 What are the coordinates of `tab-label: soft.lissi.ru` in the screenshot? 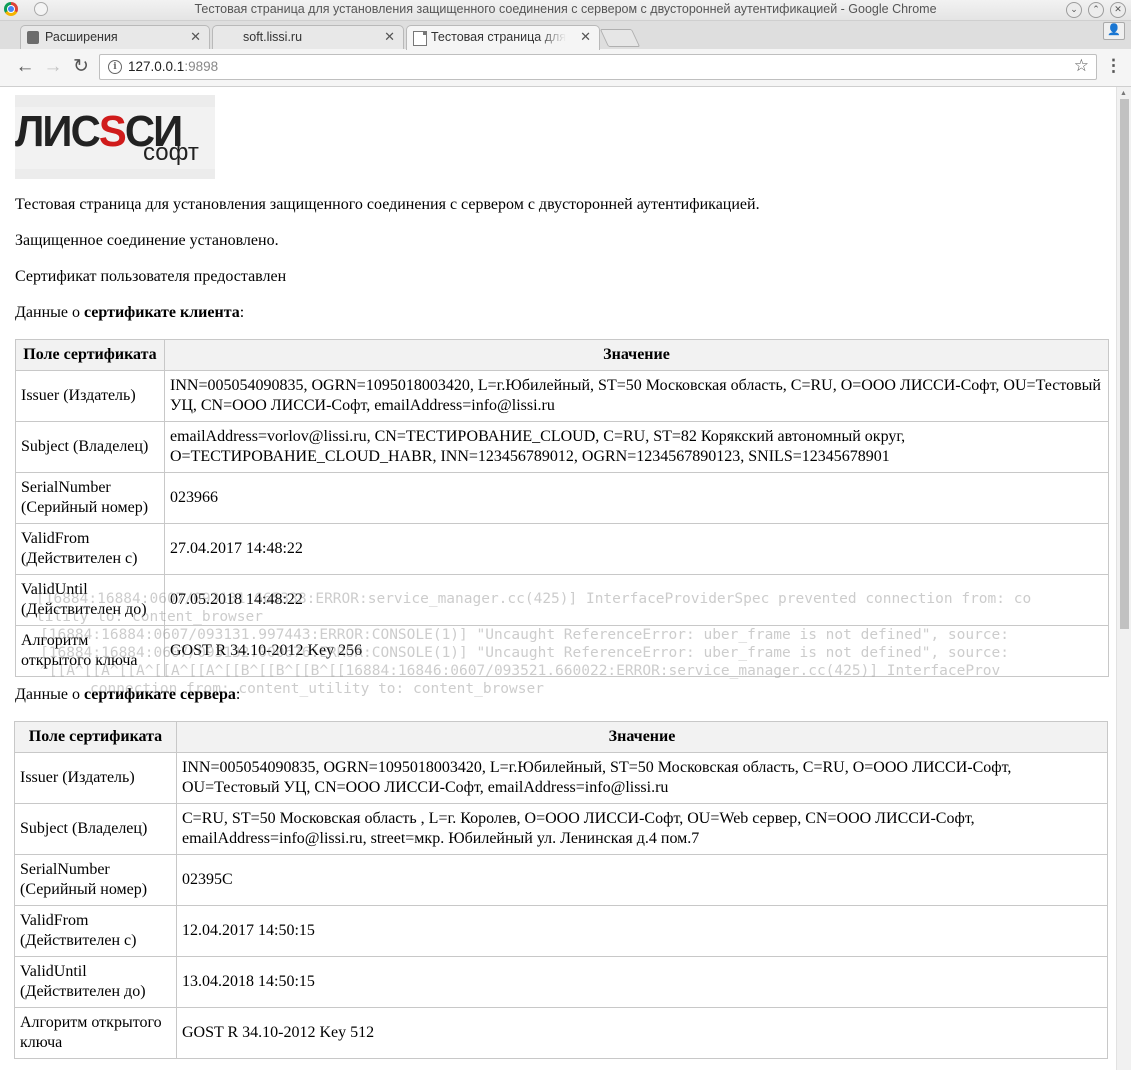 It's located at (273, 37).